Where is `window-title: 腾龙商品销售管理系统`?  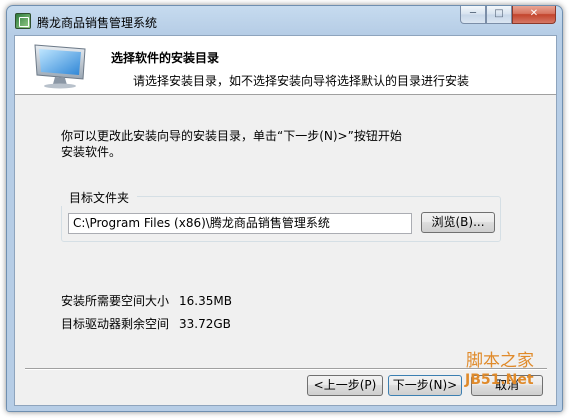 window-title: 腾龙商品销售管理系统 is located at coordinates (97, 23).